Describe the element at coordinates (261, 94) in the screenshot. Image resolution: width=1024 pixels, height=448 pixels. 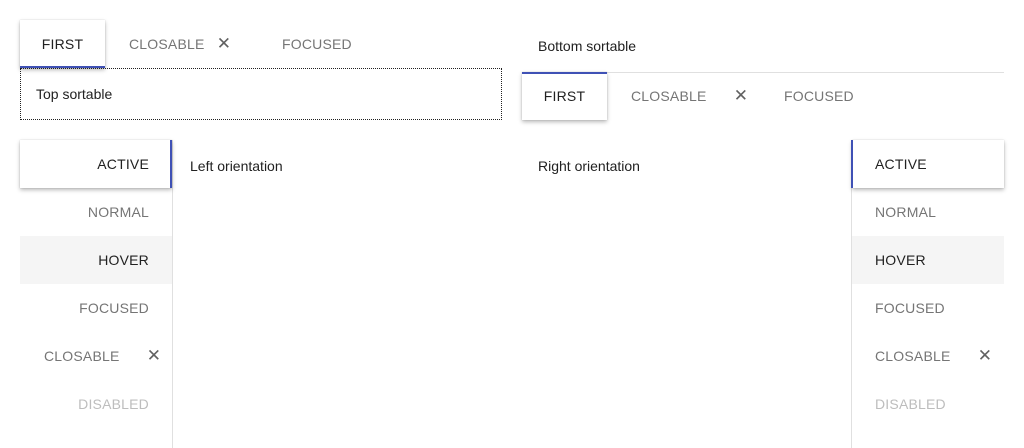
I see `tab-content-focus-outline: Top sortable` at that location.